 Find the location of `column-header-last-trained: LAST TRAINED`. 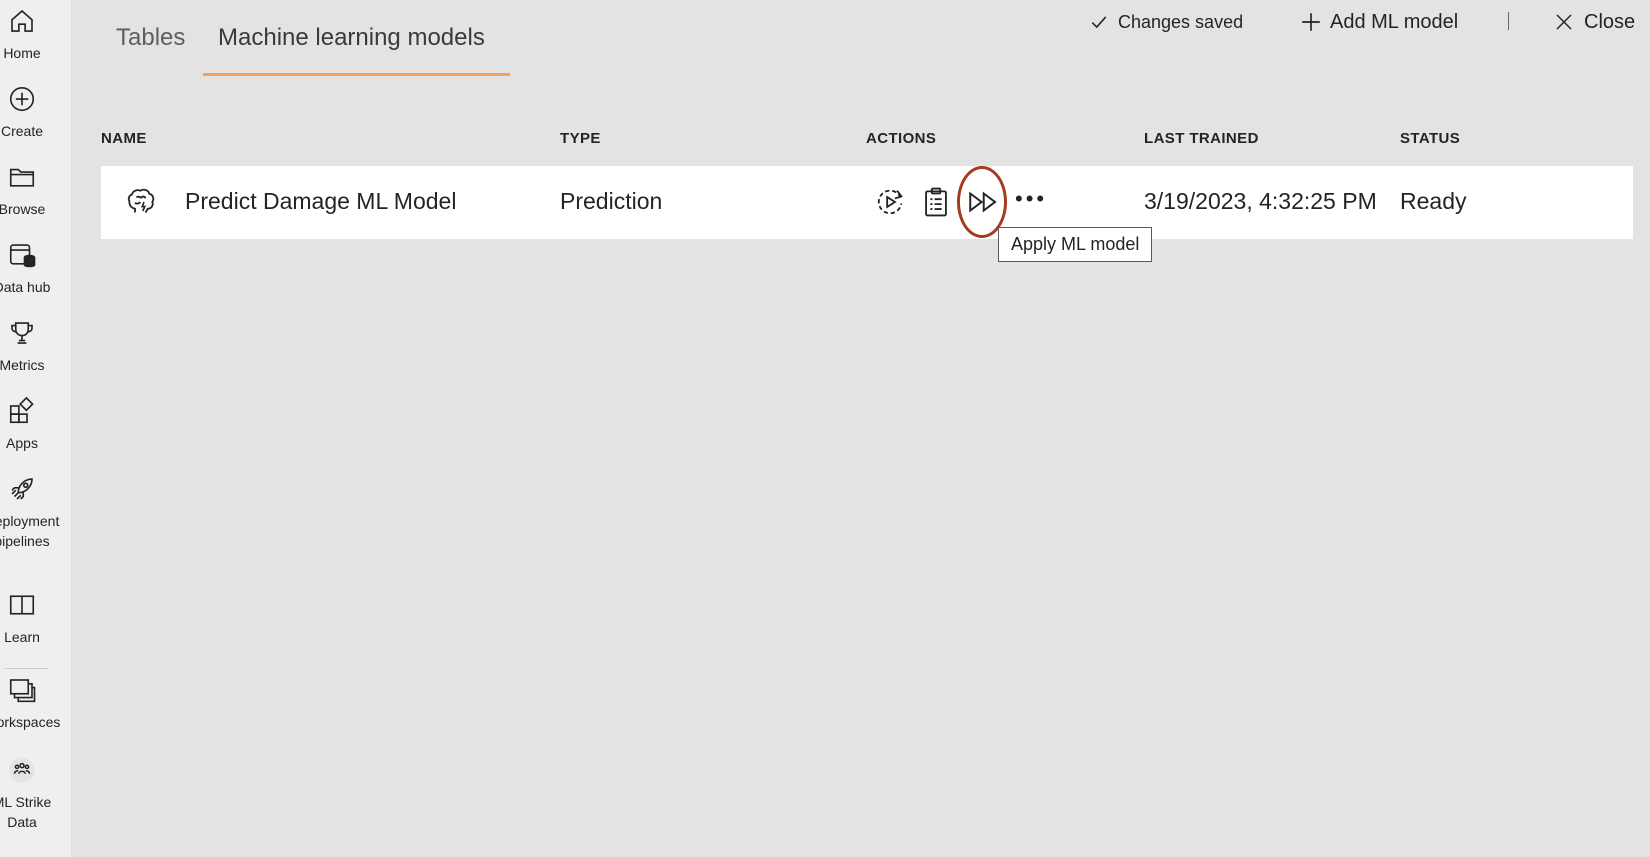

column-header-last-trained: LAST TRAINED is located at coordinates (1201, 138).